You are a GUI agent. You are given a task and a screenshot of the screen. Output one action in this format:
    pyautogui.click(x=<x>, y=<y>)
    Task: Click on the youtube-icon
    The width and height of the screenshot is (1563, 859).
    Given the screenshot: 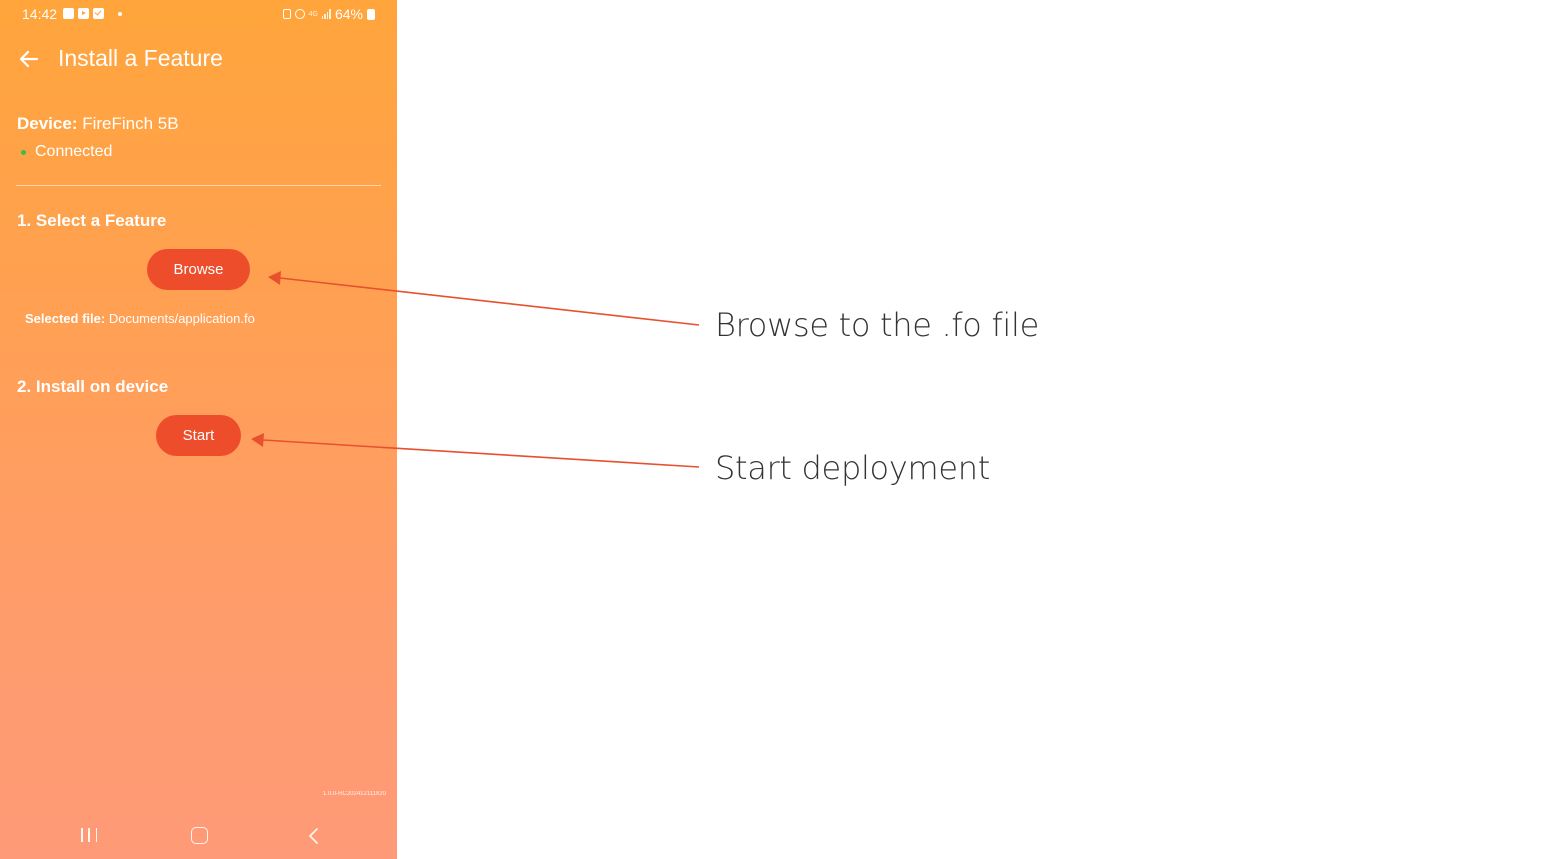 What is the action you would take?
    pyautogui.click(x=83, y=13)
    